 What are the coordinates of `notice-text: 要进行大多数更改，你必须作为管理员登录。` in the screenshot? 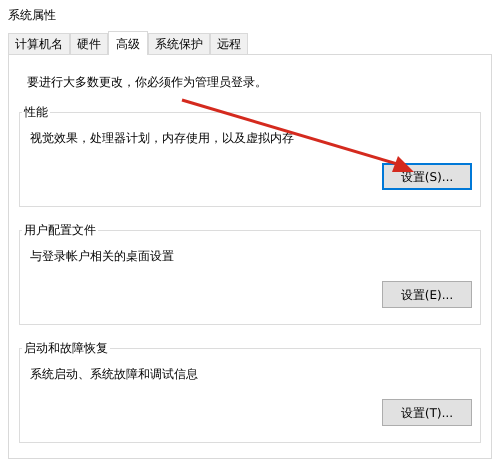 It's located at (147, 82).